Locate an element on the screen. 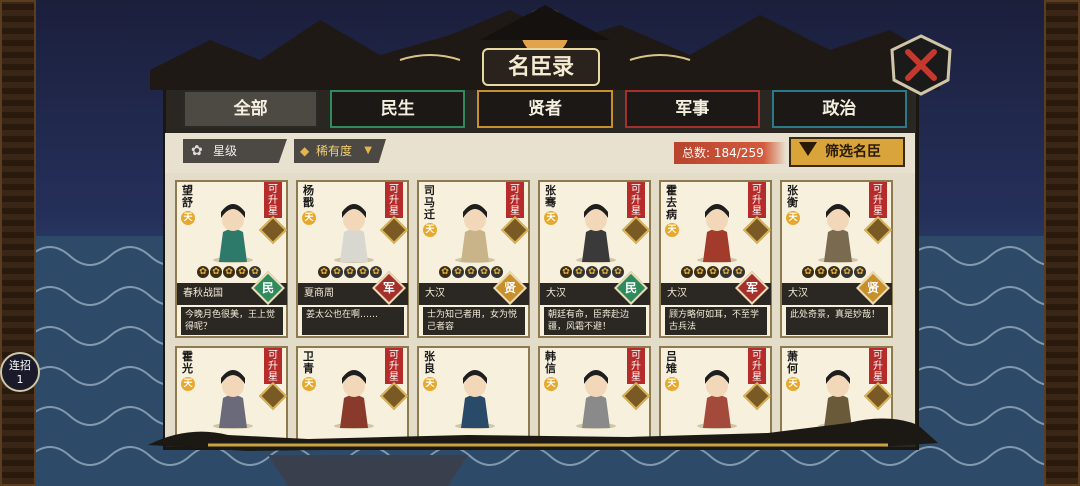 This screenshot has width=1080, height=486. minister-card: 司马迁天 可升星 ✿ ✿ ✿ ✿ ✿ 大汉贤士为知己者用，女为悦己者容 is located at coordinates (473, 259).